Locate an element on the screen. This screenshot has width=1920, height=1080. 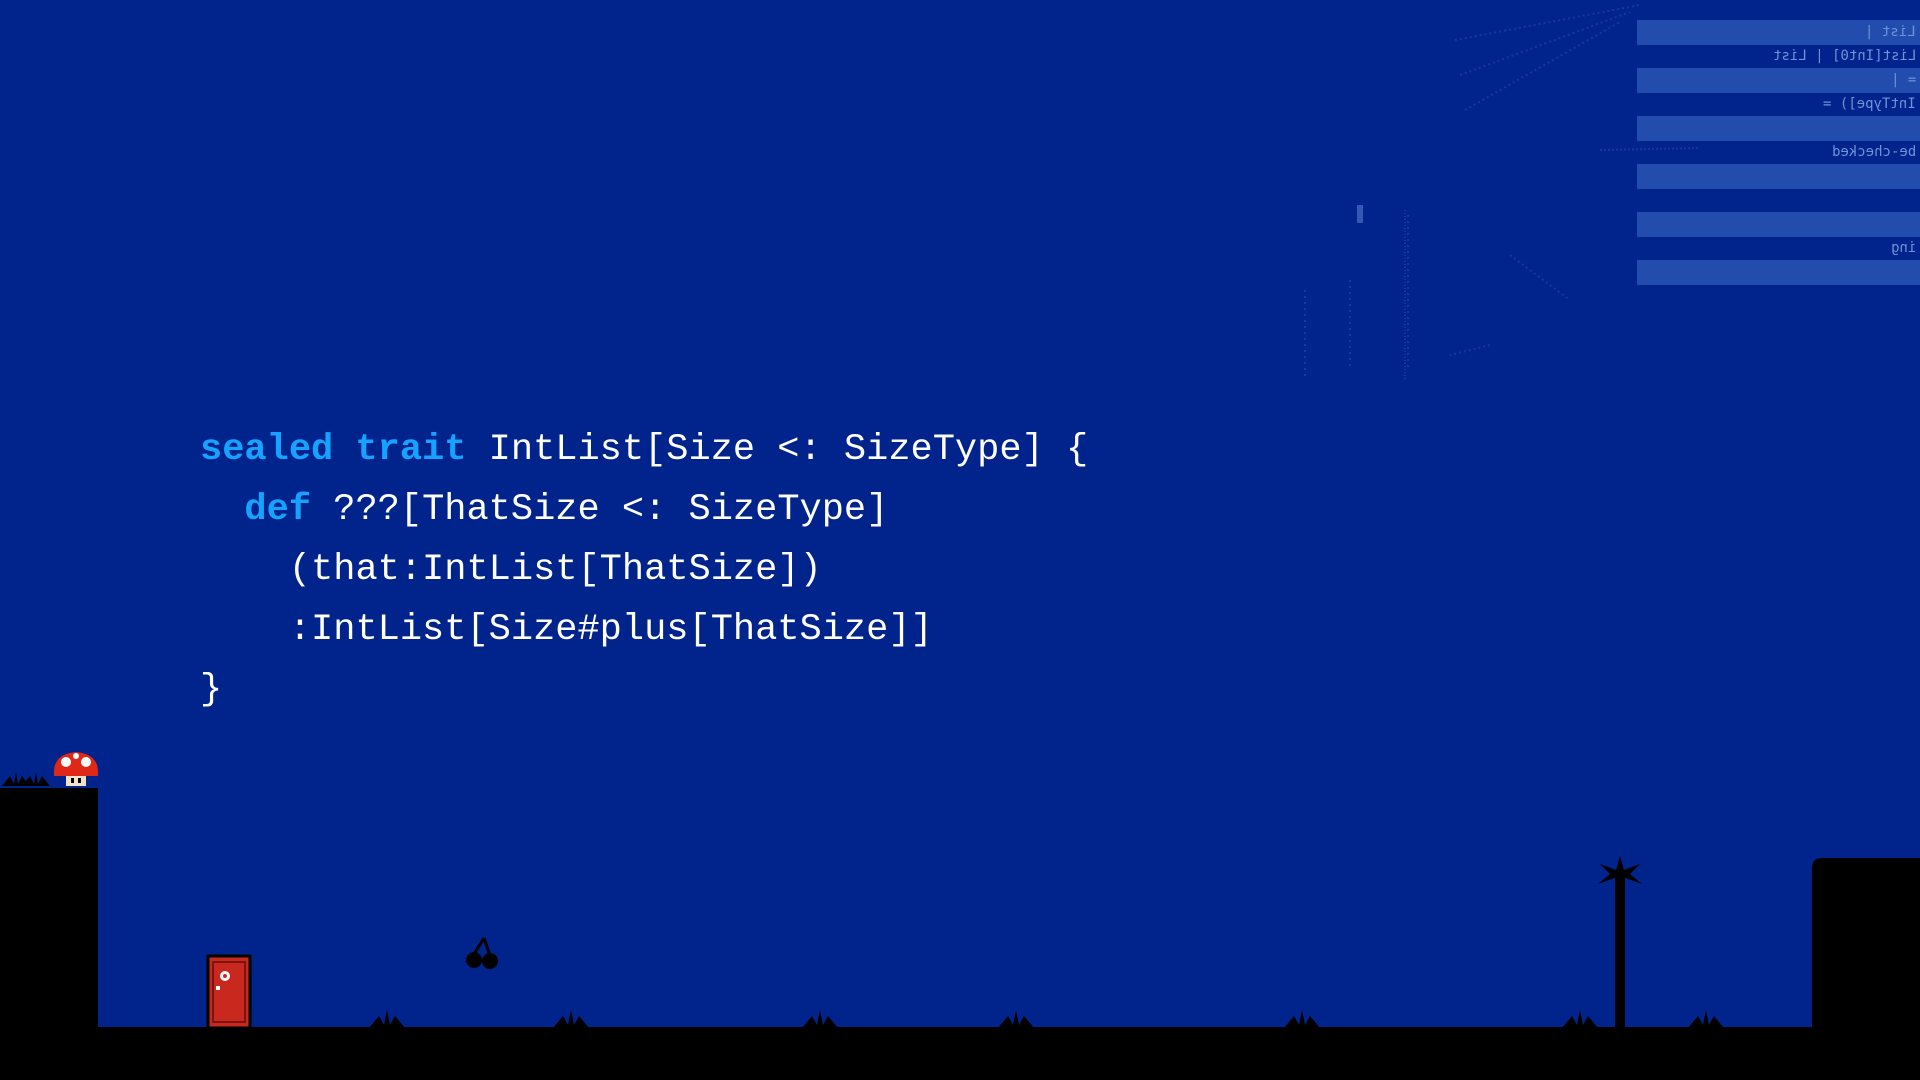
right-cliff is located at coordinates (1866, 949).